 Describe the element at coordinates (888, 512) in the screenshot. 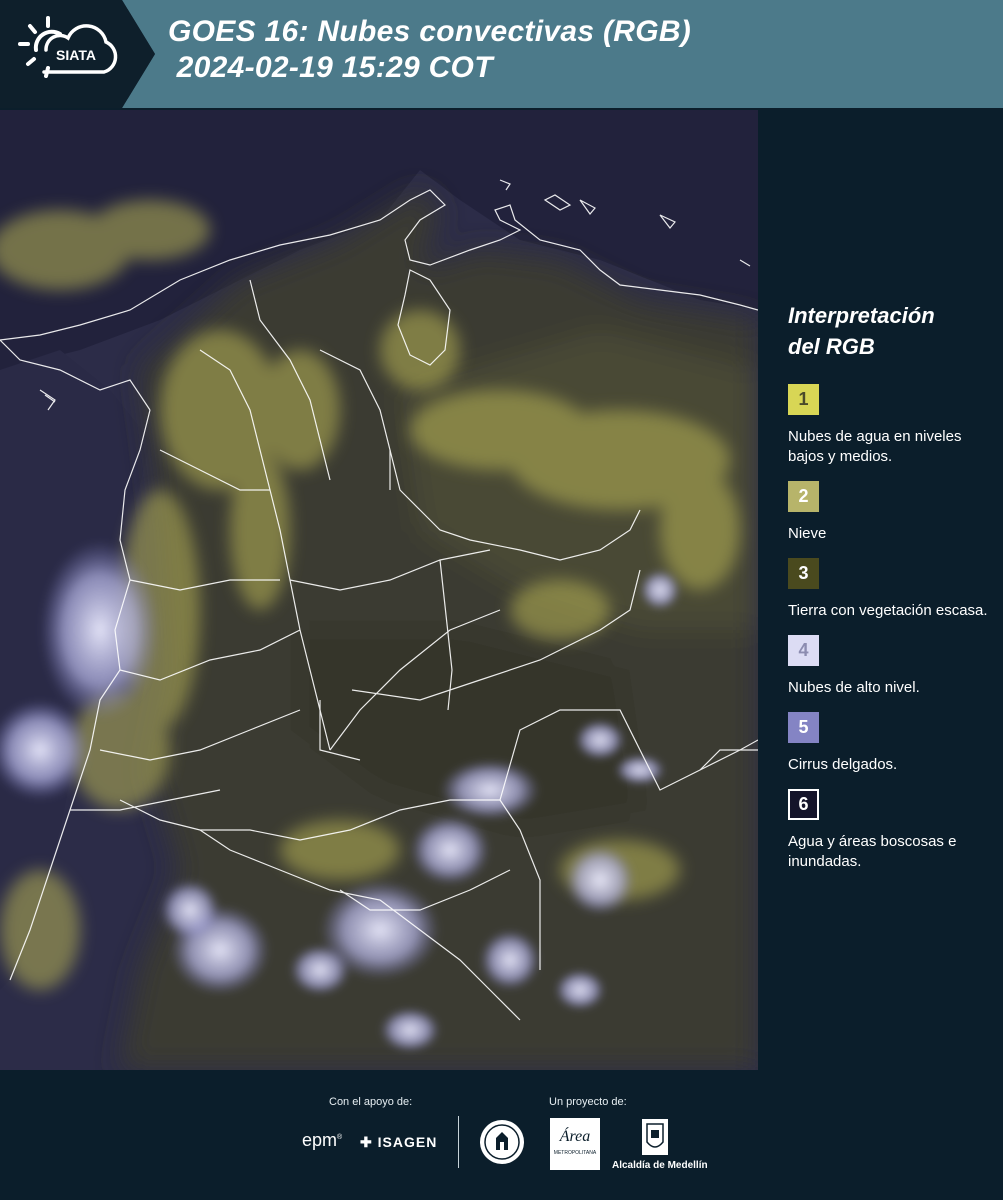

I see `legend-item-2: 2 Nieve` at that location.